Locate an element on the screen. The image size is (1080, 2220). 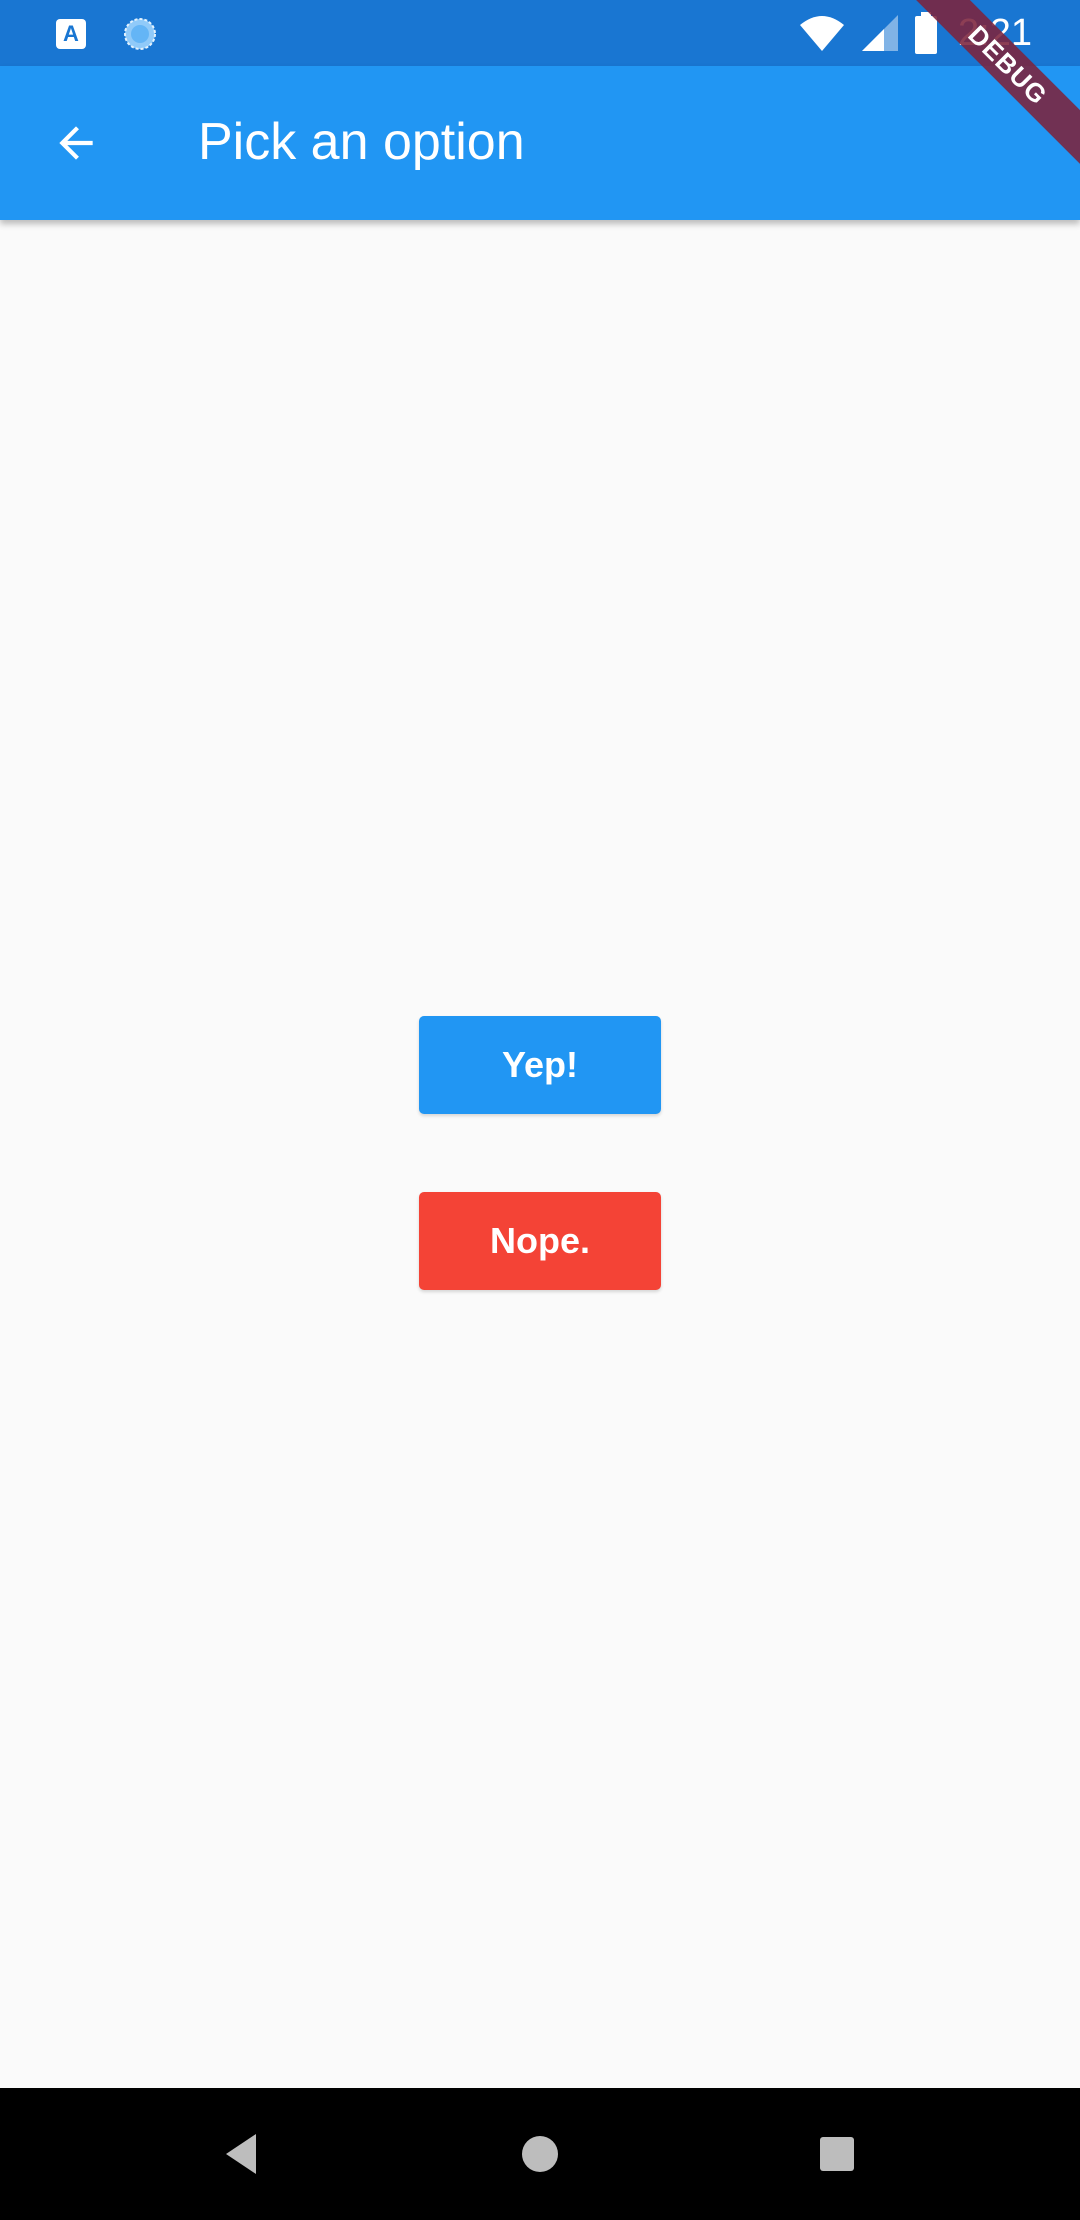
nav-back-icon is located at coordinates (241, 2154).